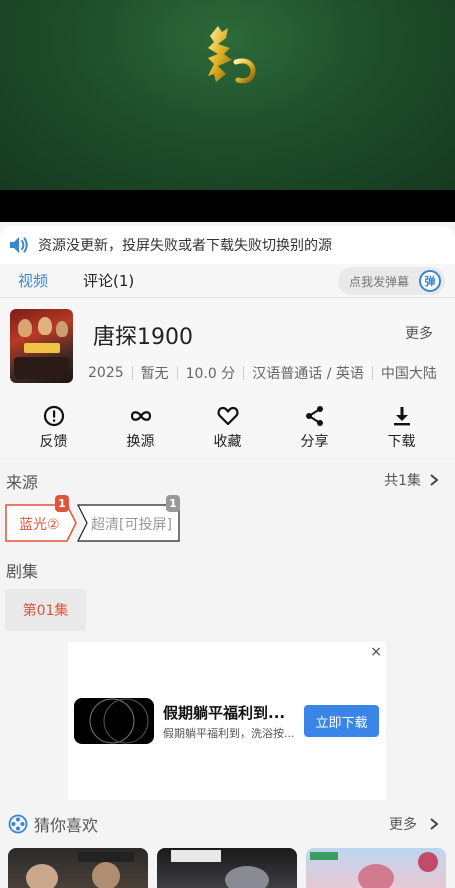  Describe the element at coordinates (227, 281) in the screenshot. I see `tab-bar: 视频 评论(1) 点我发弹幕 弹` at that location.